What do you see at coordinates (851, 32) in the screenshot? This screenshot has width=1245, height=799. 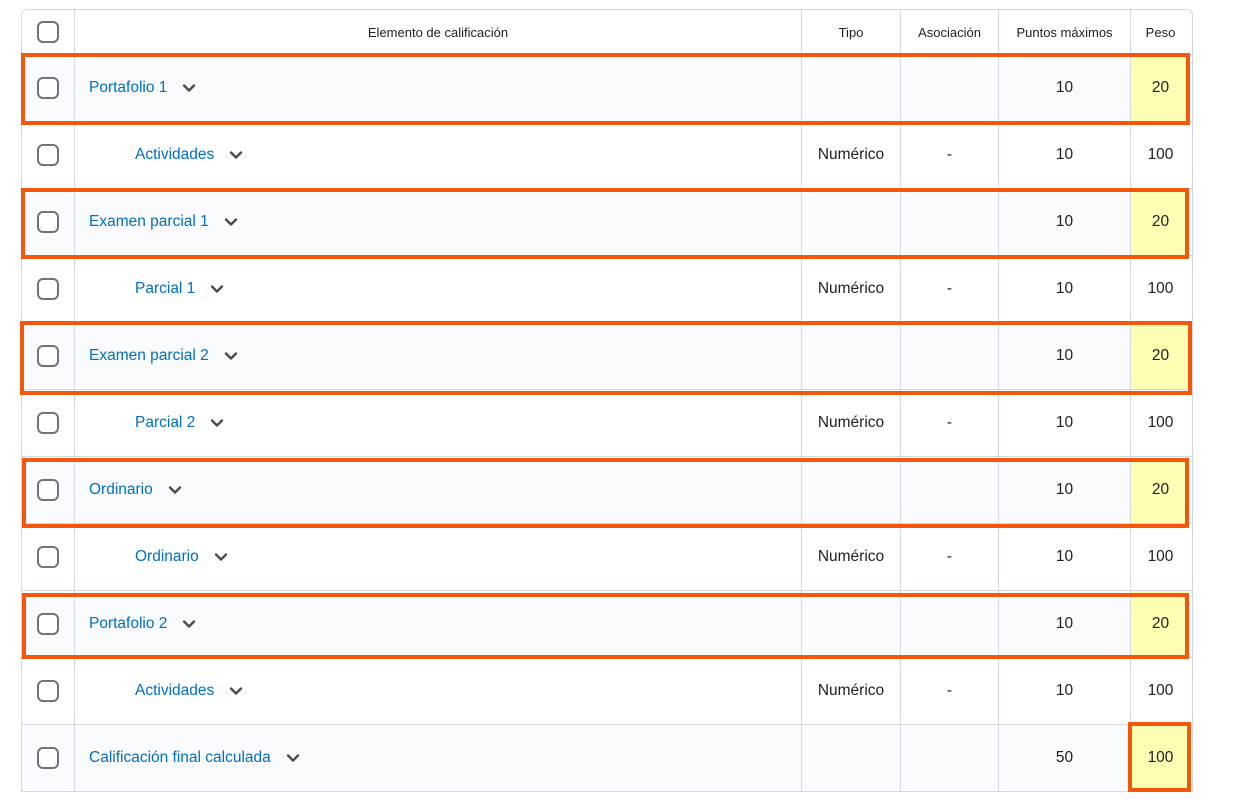 I see `header-tipo: Tipo` at bounding box center [851, 32].